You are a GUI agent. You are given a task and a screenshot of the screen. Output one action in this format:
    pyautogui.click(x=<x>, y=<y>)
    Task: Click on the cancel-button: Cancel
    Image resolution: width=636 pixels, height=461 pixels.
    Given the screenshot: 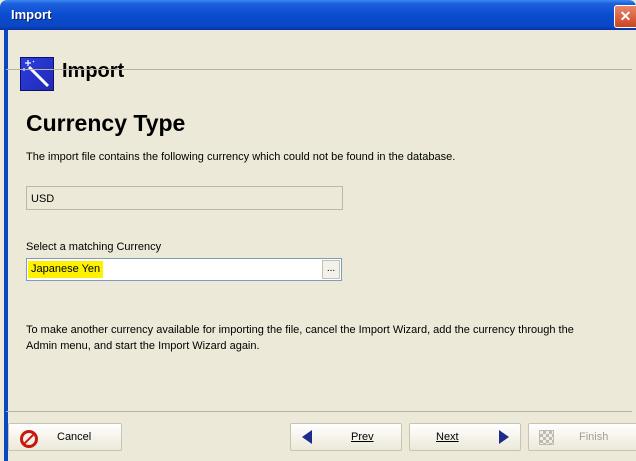 What is the action you would take?
    pyautogui.click(x=65, y=437)
    